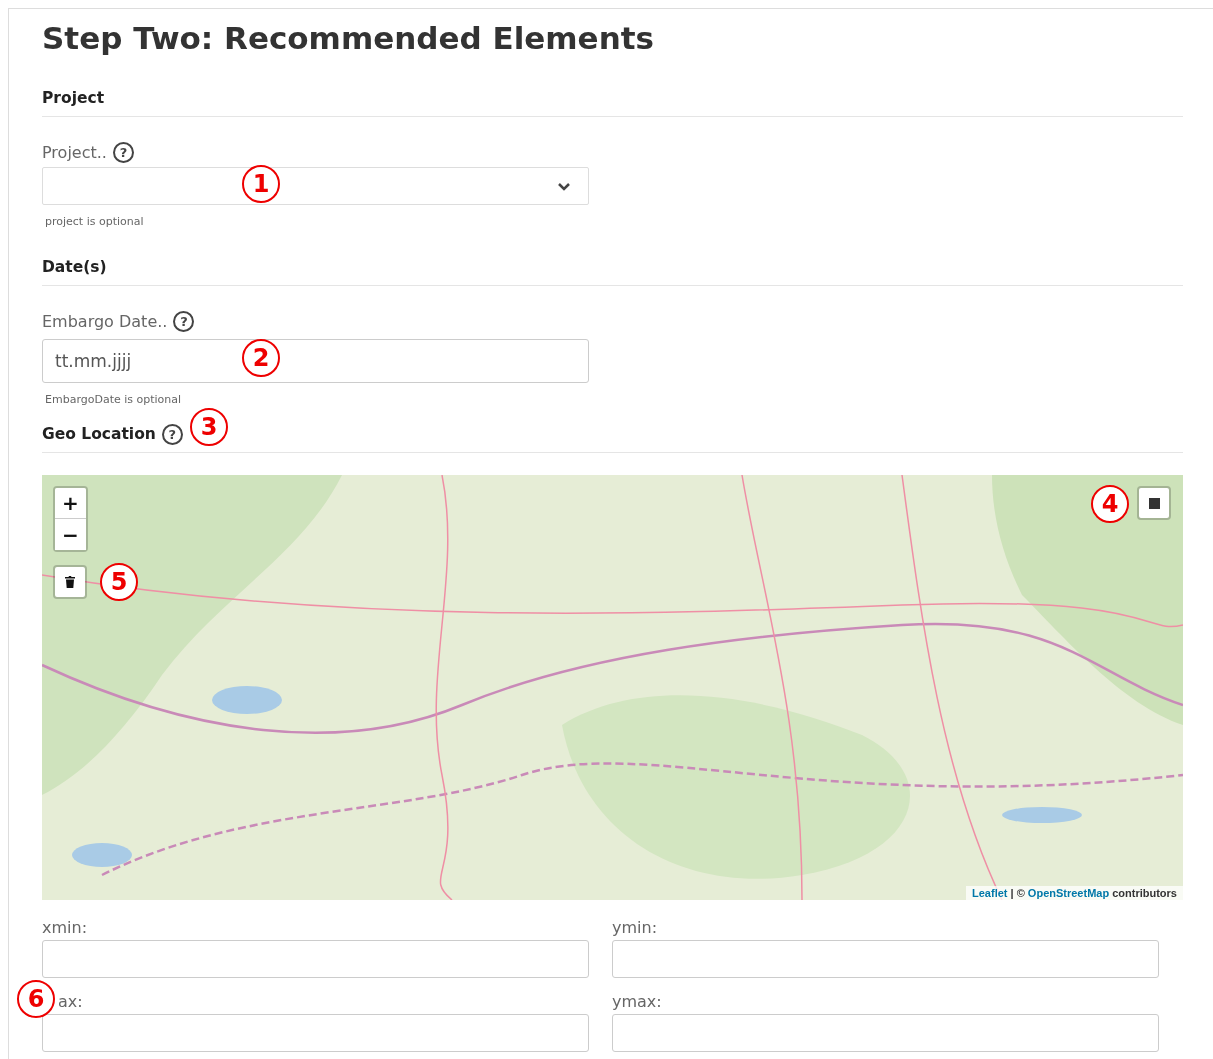 The width and height of the screenshot is (1213, 1059). I want to click on field-label: ax:, so click(70, 1001).